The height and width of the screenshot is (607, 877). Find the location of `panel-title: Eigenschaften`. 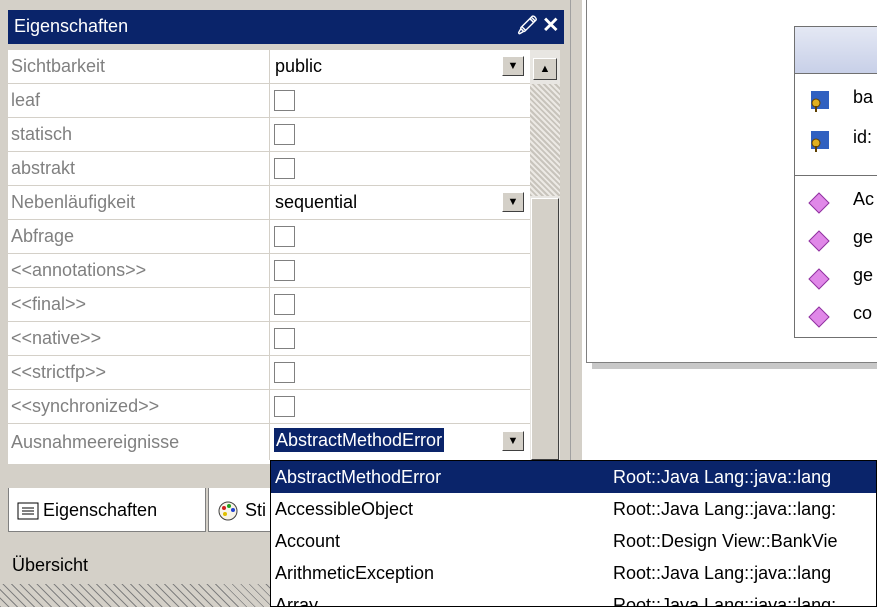

panel-title: Eigenschaften is located at coordinates (71, 26).